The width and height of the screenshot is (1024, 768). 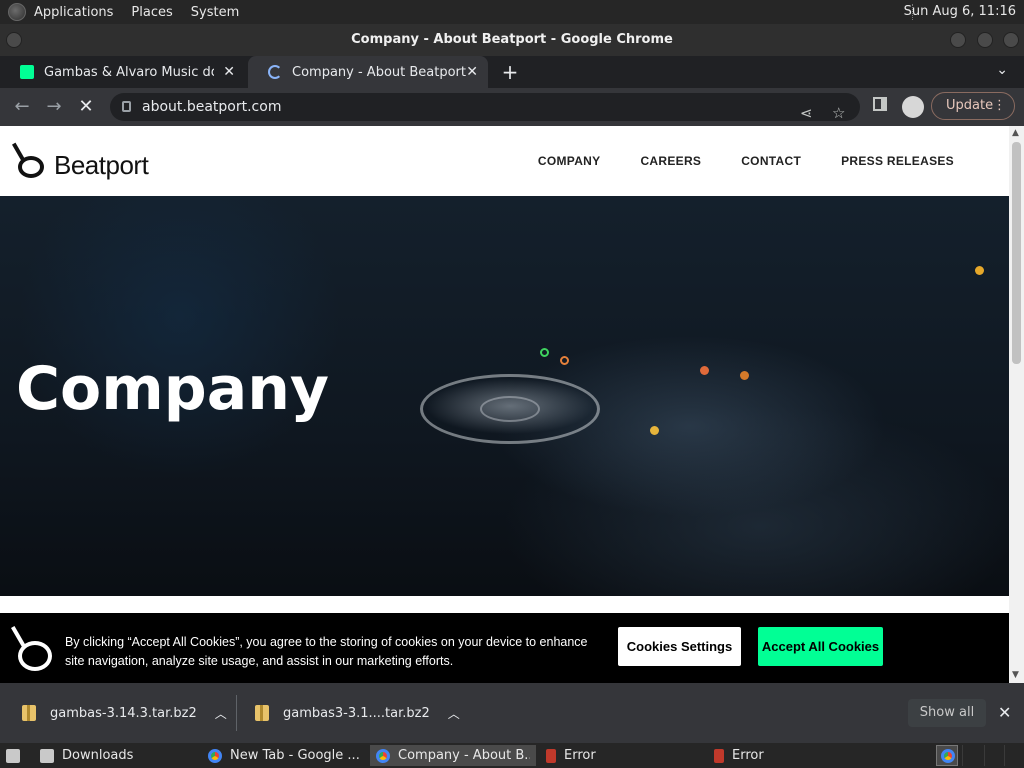 I want to click on show-all-button: Show all, so click(x=947, y=713).